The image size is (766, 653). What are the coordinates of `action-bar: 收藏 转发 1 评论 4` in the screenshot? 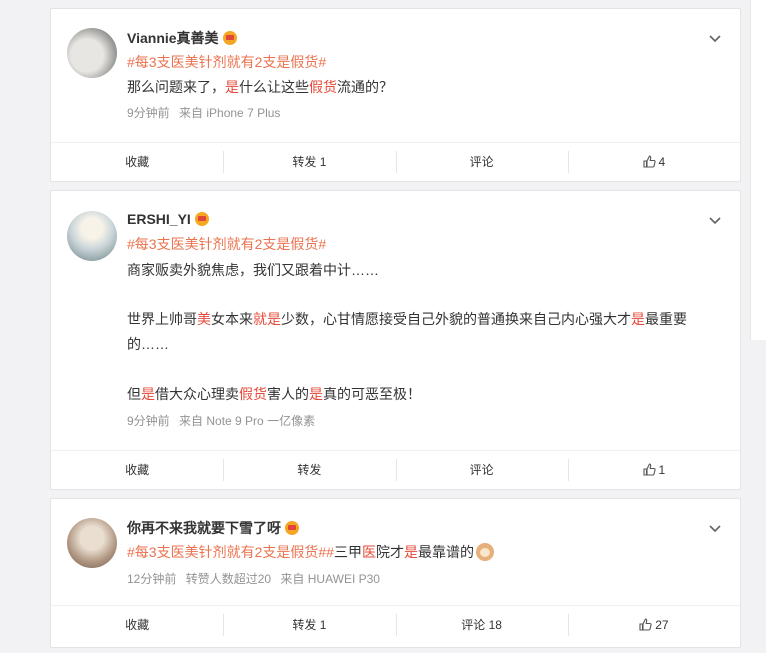 It's located at (395, 161).